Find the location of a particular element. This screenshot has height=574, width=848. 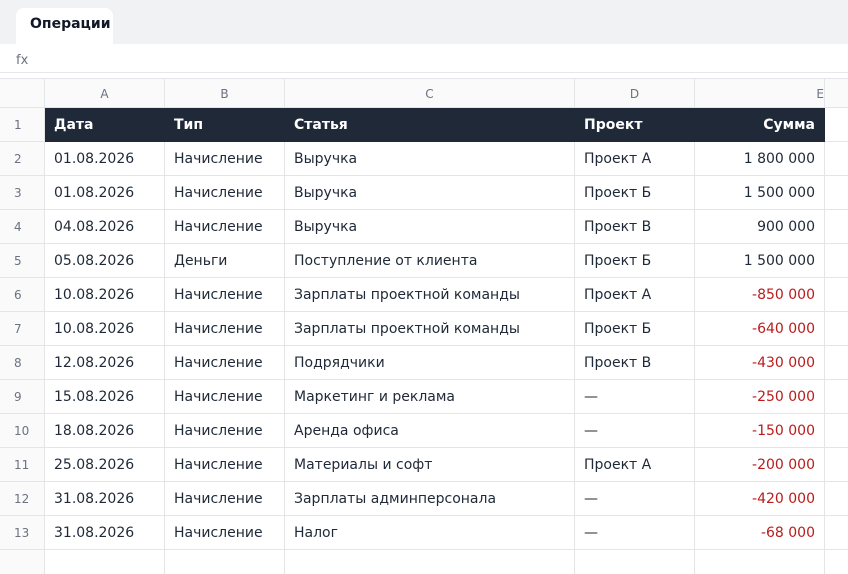

row-number: 12 is located at coordinates (22, 499).